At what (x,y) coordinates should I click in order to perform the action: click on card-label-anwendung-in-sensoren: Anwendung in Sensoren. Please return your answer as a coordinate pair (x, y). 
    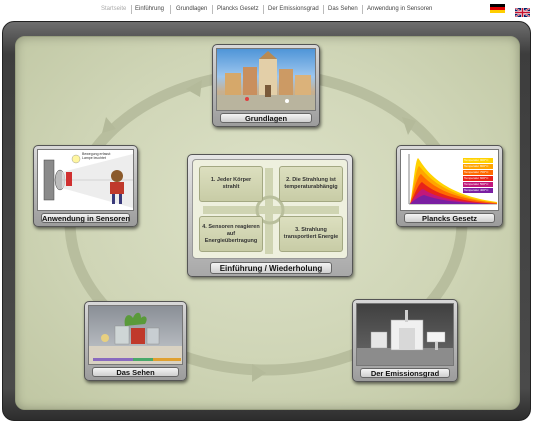
    Looking at the image, I should click on (85, 218).